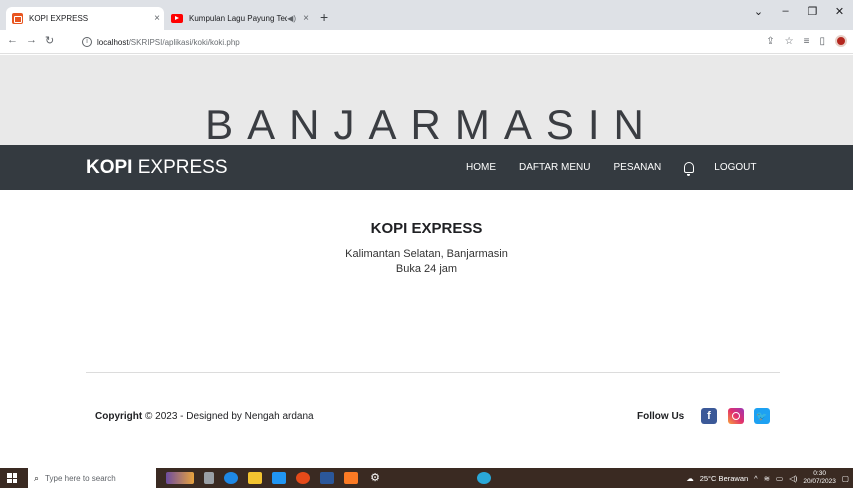 The width and height of the screenshot is (853, 488). Describe the element at coordinates (279, 478) in the screenshot. I see `mail-icon` at that location.